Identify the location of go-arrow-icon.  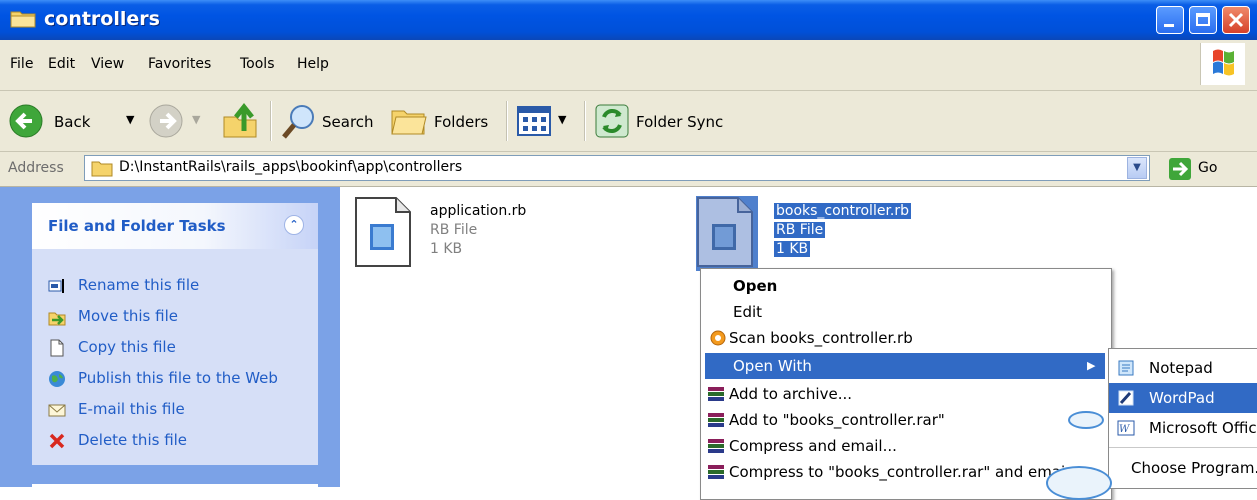
(1180, 169).